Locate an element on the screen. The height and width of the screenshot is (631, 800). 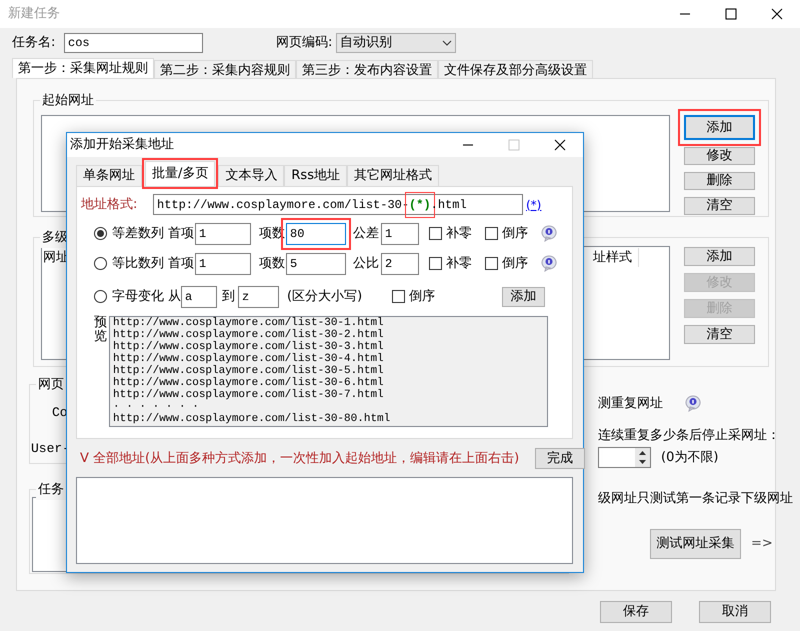
preview-line: http://www.cosplaymore.com/list-30-80.html is located at coordinates (252, 419).